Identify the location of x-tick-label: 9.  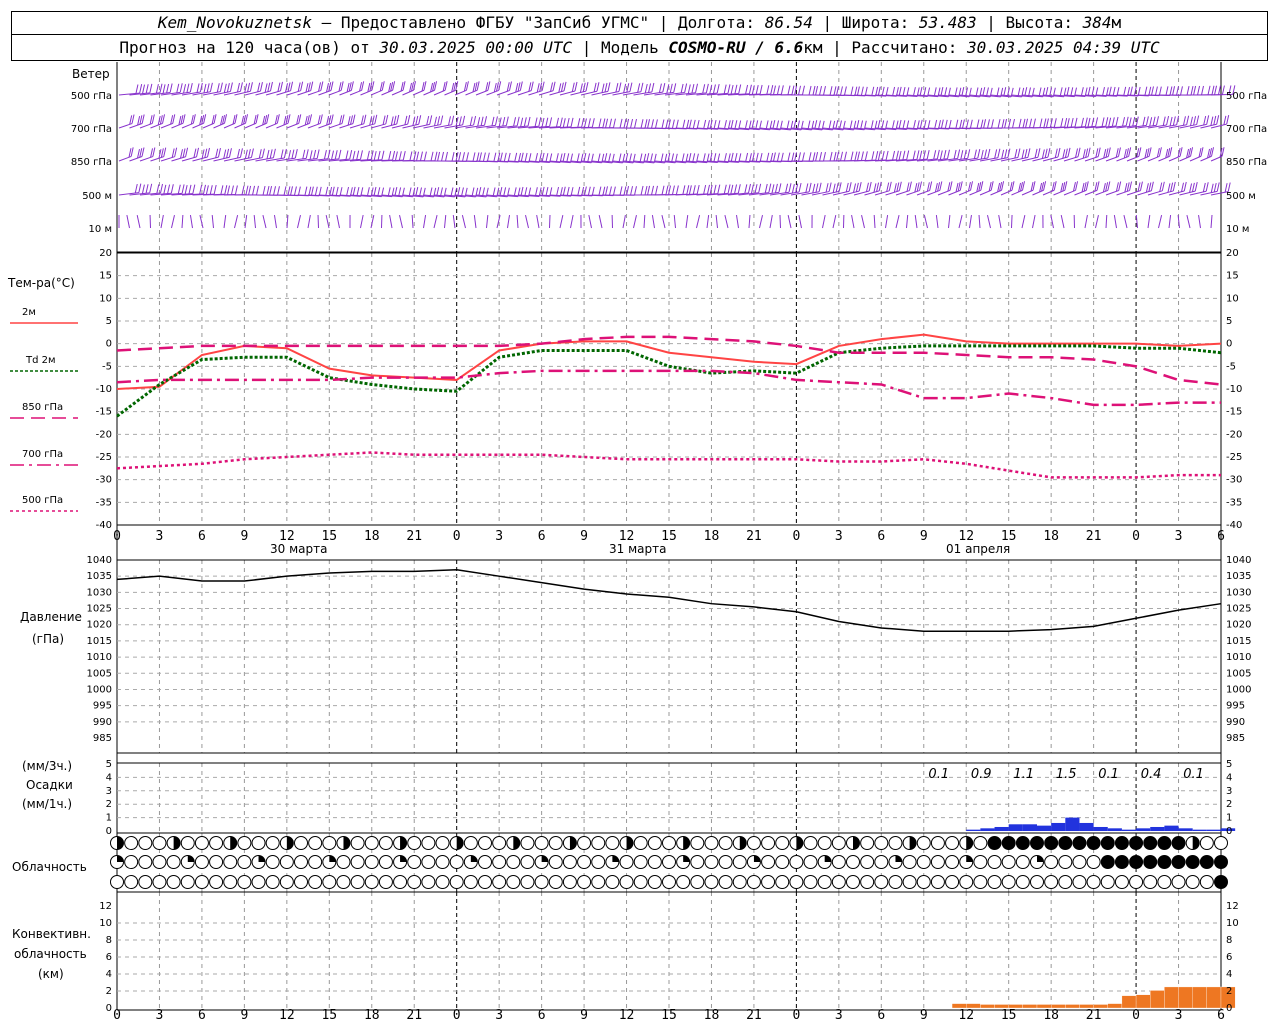
(584, 1015).